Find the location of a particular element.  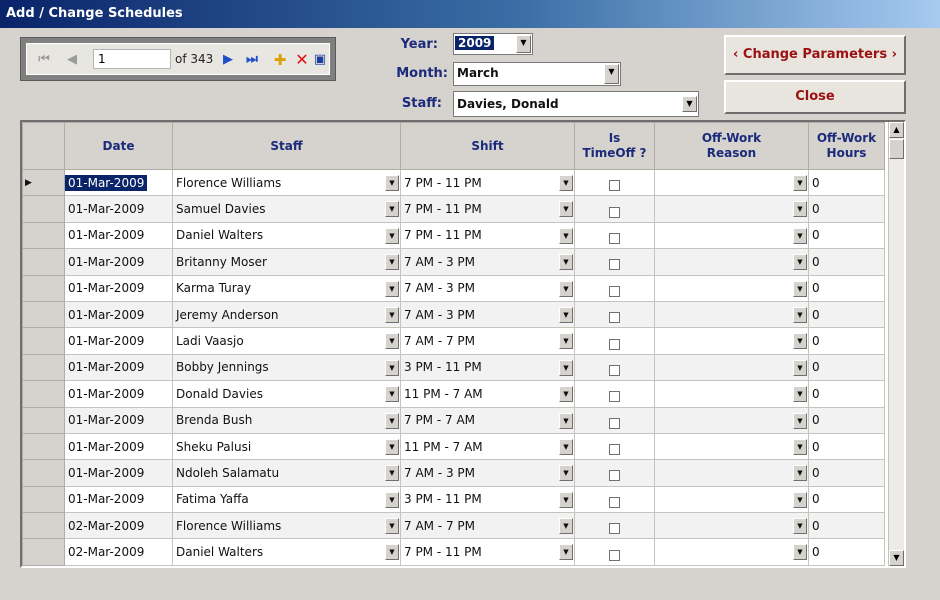

staff-cell: Daniel Walters ▼ is located at coordinates (286, 552).